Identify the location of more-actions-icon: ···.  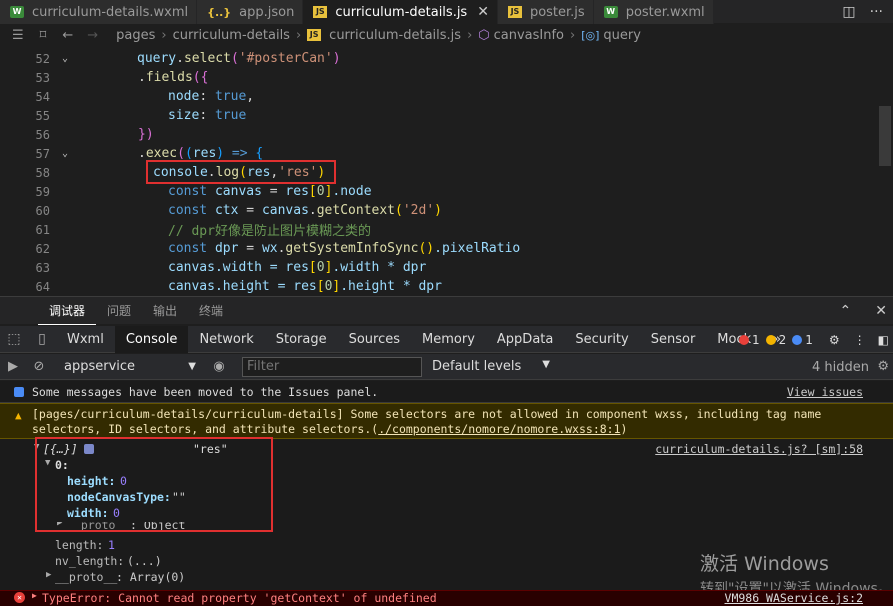
(876, 12).